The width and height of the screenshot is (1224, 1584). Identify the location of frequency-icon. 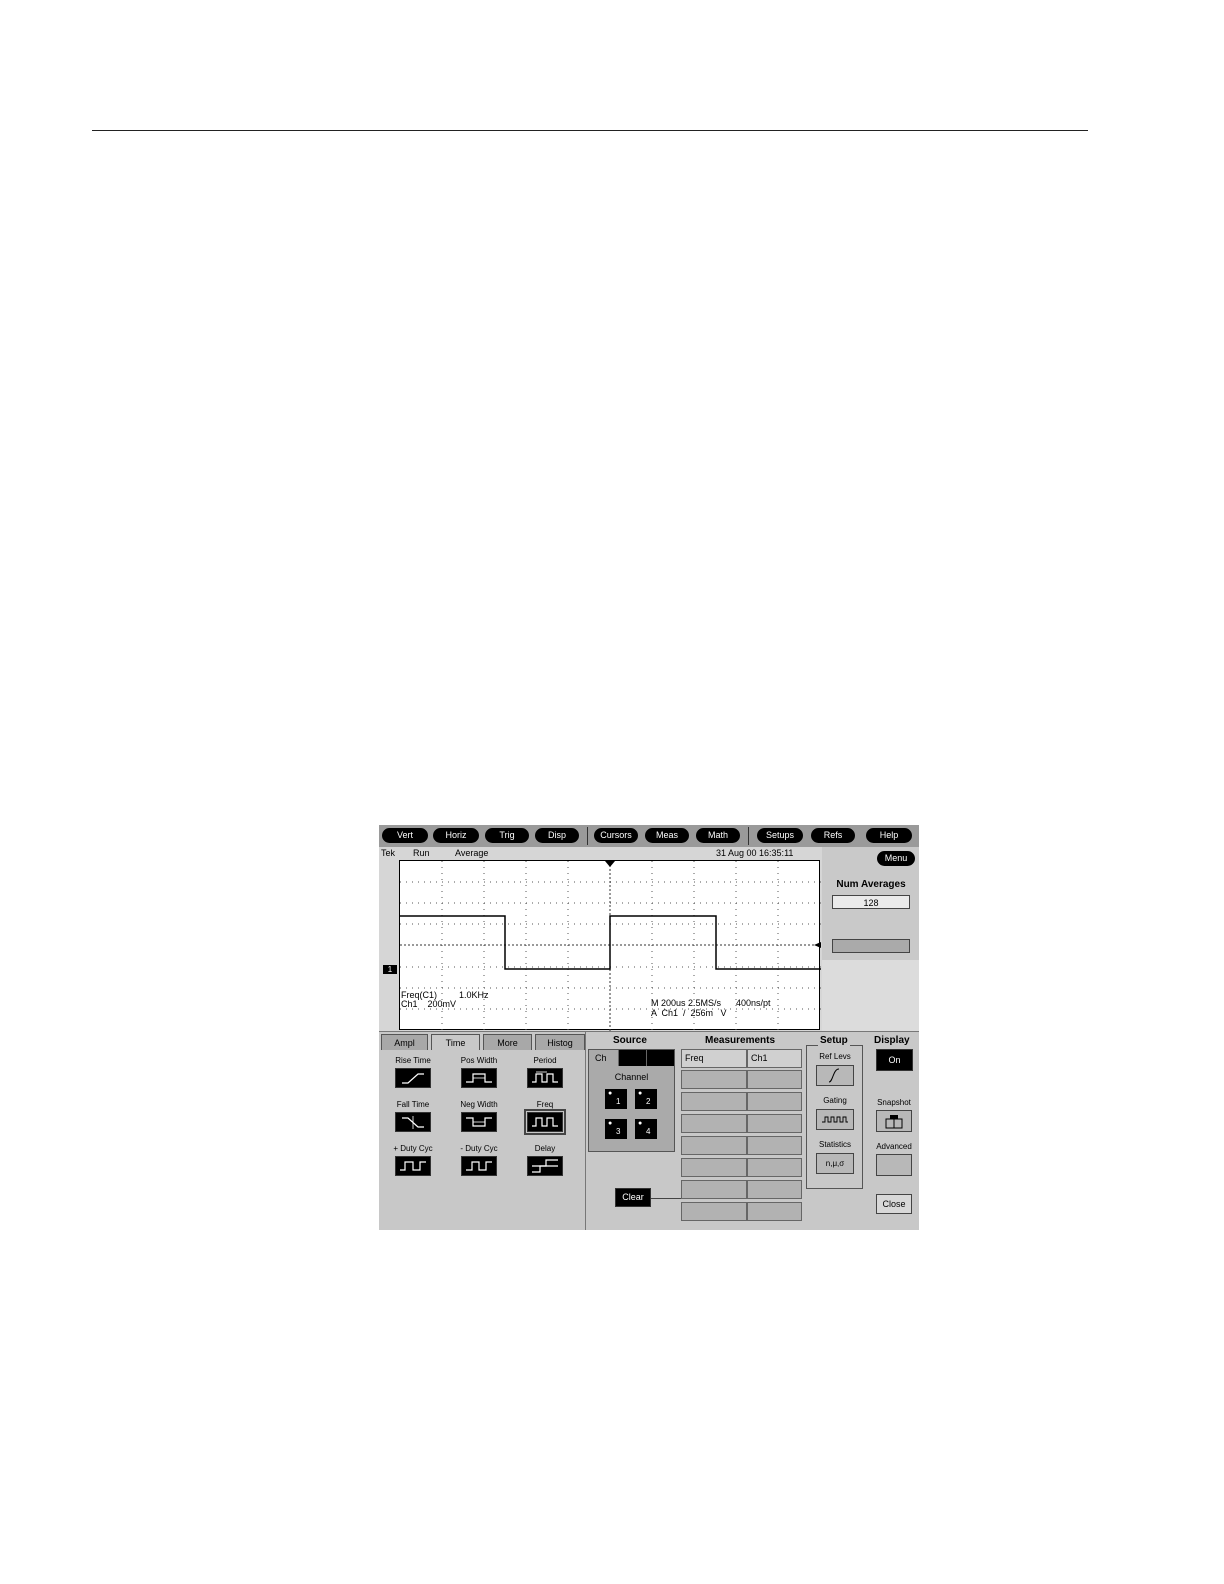
(545, 1122).